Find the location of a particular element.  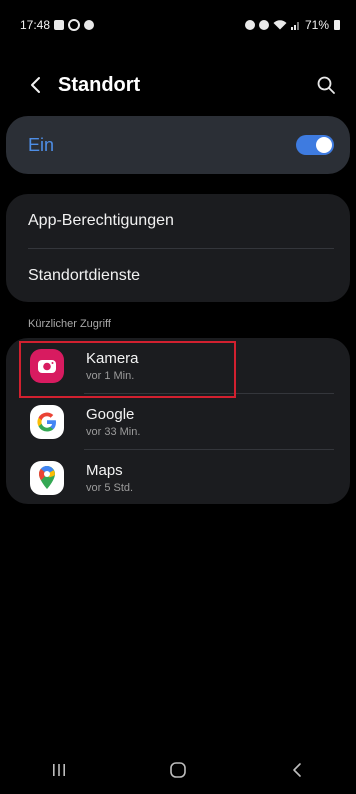

google-icon is located at coordinates (47, 421).